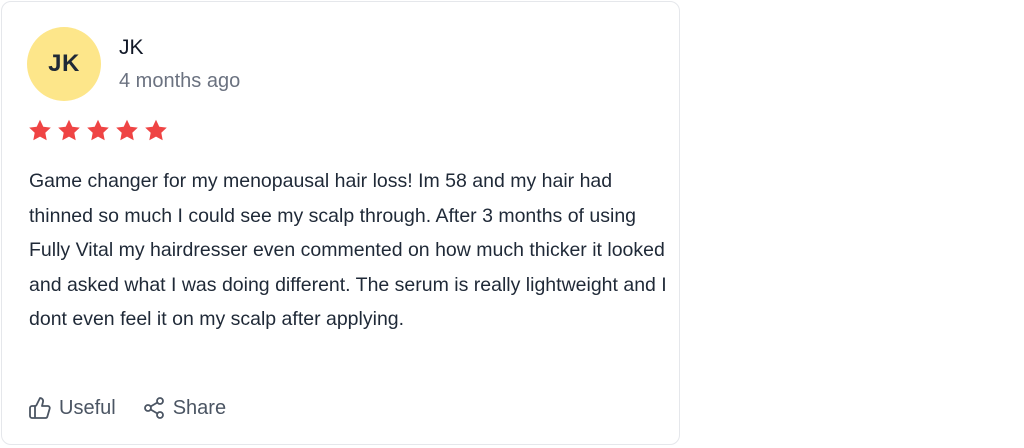  What do you see at coordinates (127, 408) in the screenshot?
I see `review-actions: Useful Share` at bounding box center [127, 408].